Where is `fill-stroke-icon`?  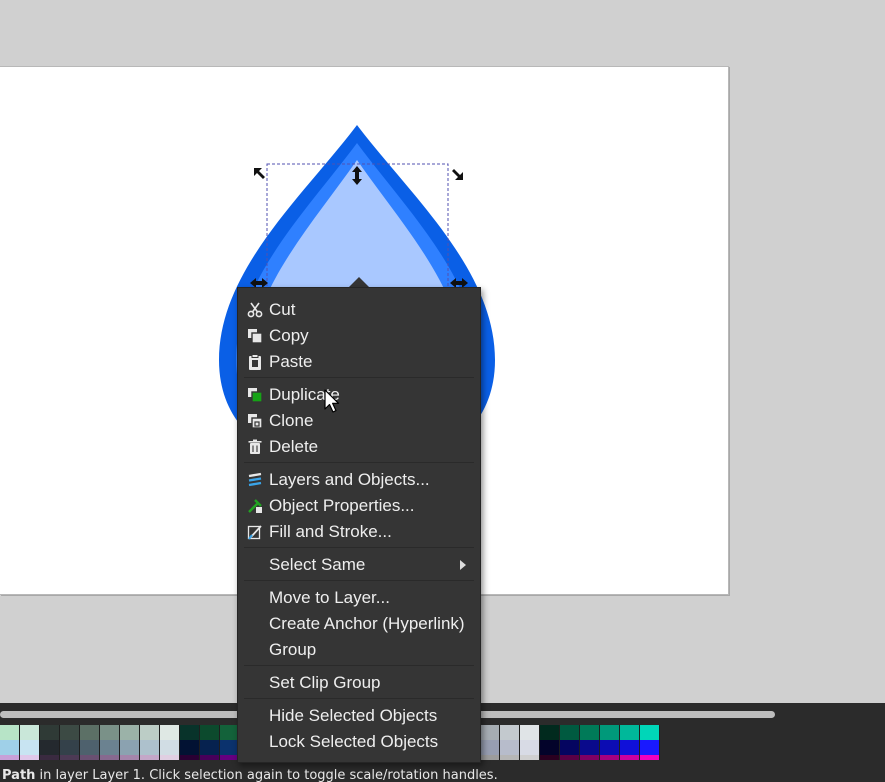 fill-stroke-icon is located at coordinates (255, 532).